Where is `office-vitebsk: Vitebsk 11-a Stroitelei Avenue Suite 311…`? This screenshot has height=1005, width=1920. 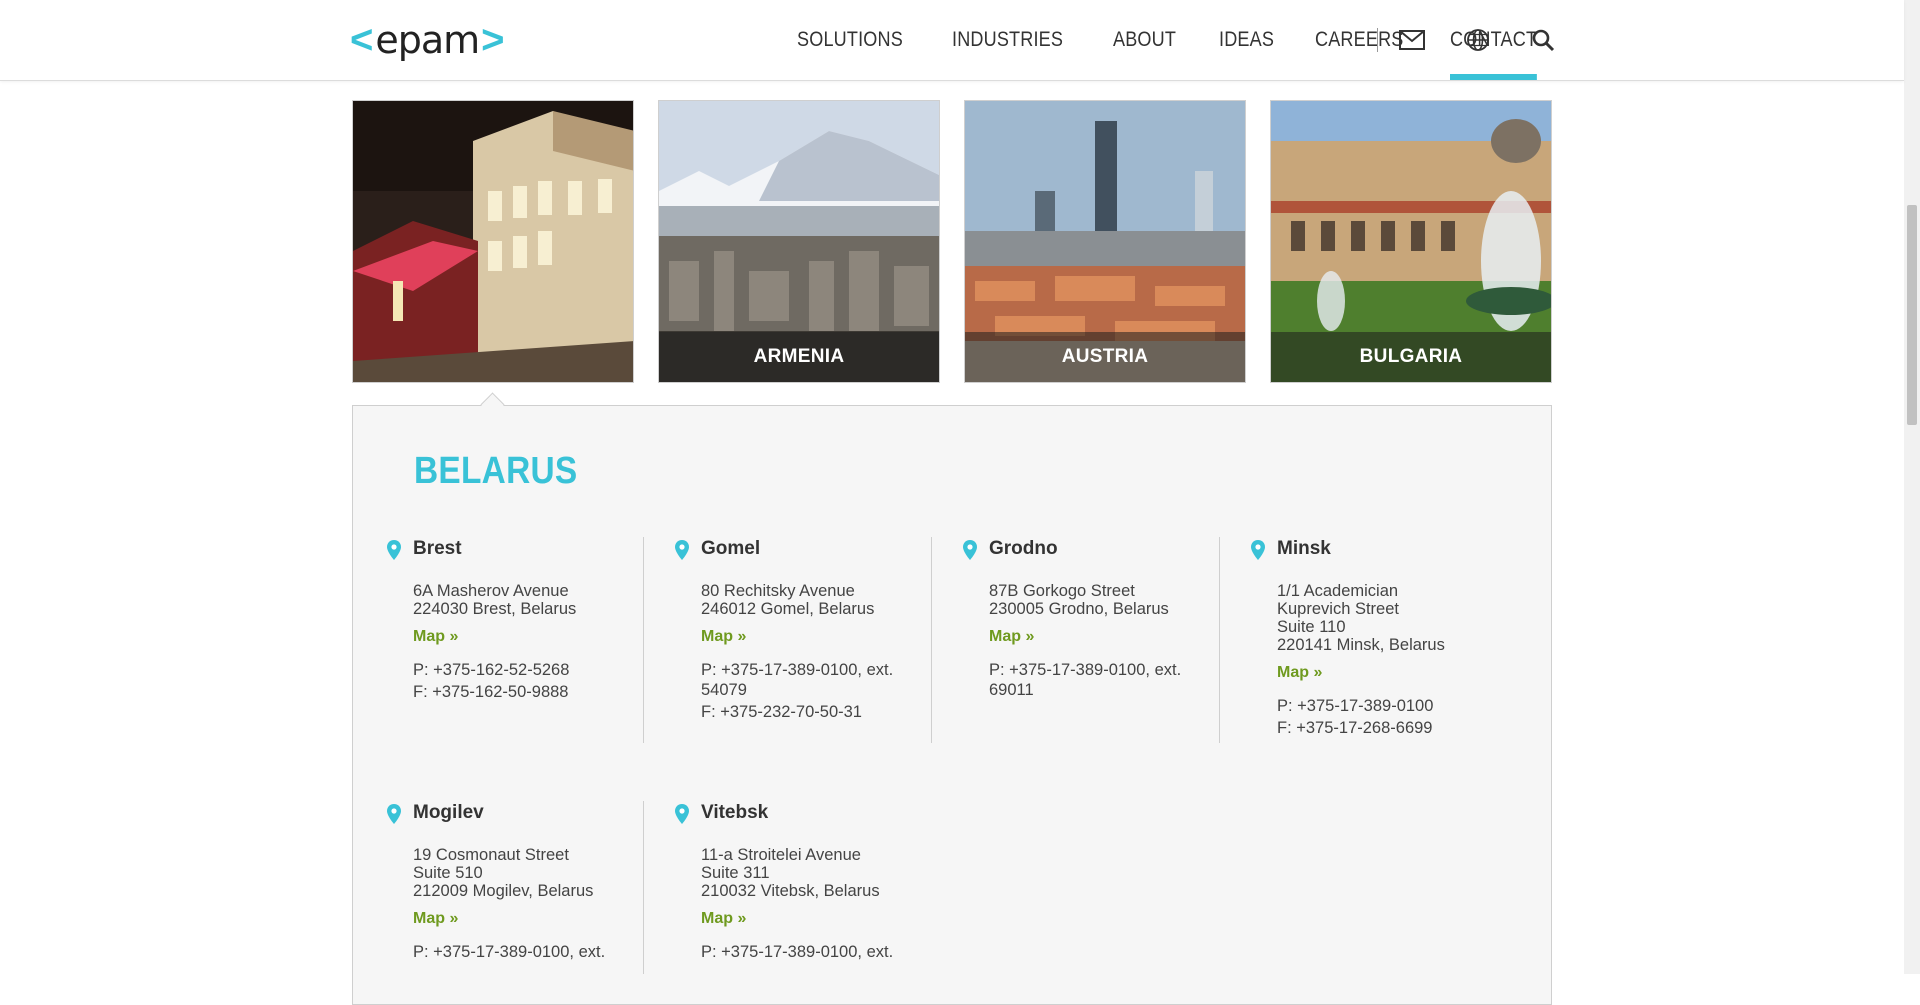
office-vitebsk: Vitebsk 11-a Stroitelei Avenue Suite 311… is located at coordinates (808, 883).